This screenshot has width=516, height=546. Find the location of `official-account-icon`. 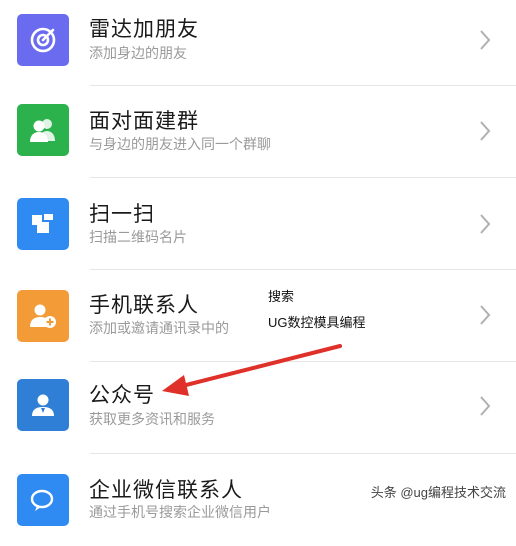

official-account-icon is located at coordinates (43, 405).